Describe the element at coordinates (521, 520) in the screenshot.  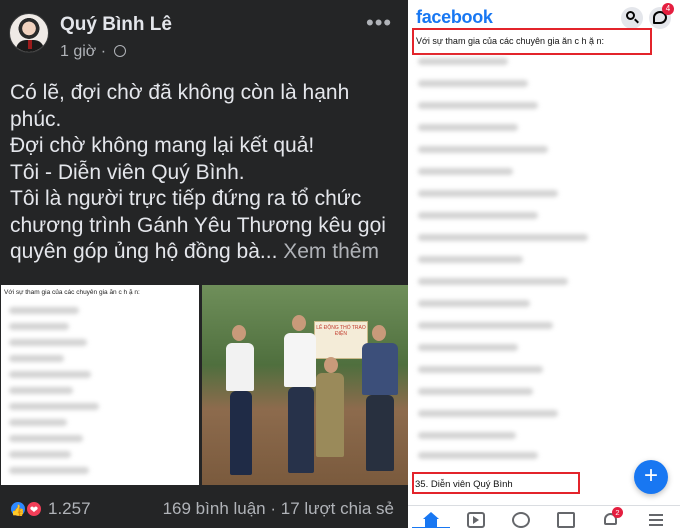
I see `groups-icon` at that location.